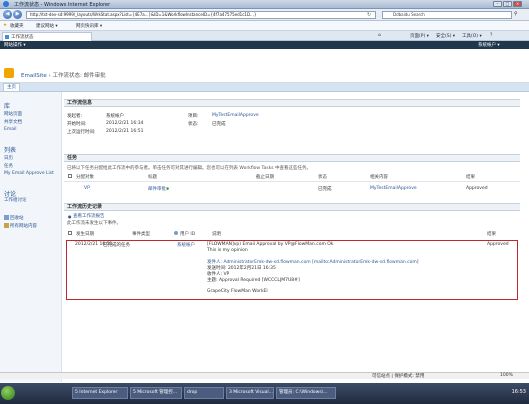  What do you see at coordinates (447, 15) in the screenshot?
I see `search-input: Ddbaidu Search` at bounding box center [447, 15].